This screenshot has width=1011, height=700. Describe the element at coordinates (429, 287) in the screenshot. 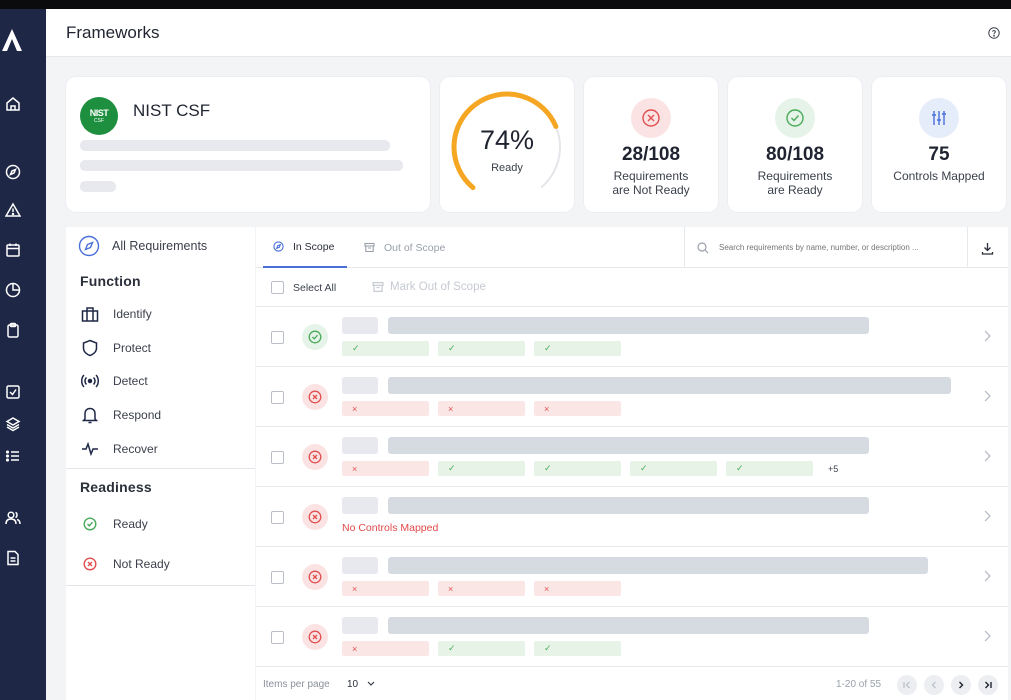

I see `mark-out-of-scope-button: Mark Out of Scope` at that location.